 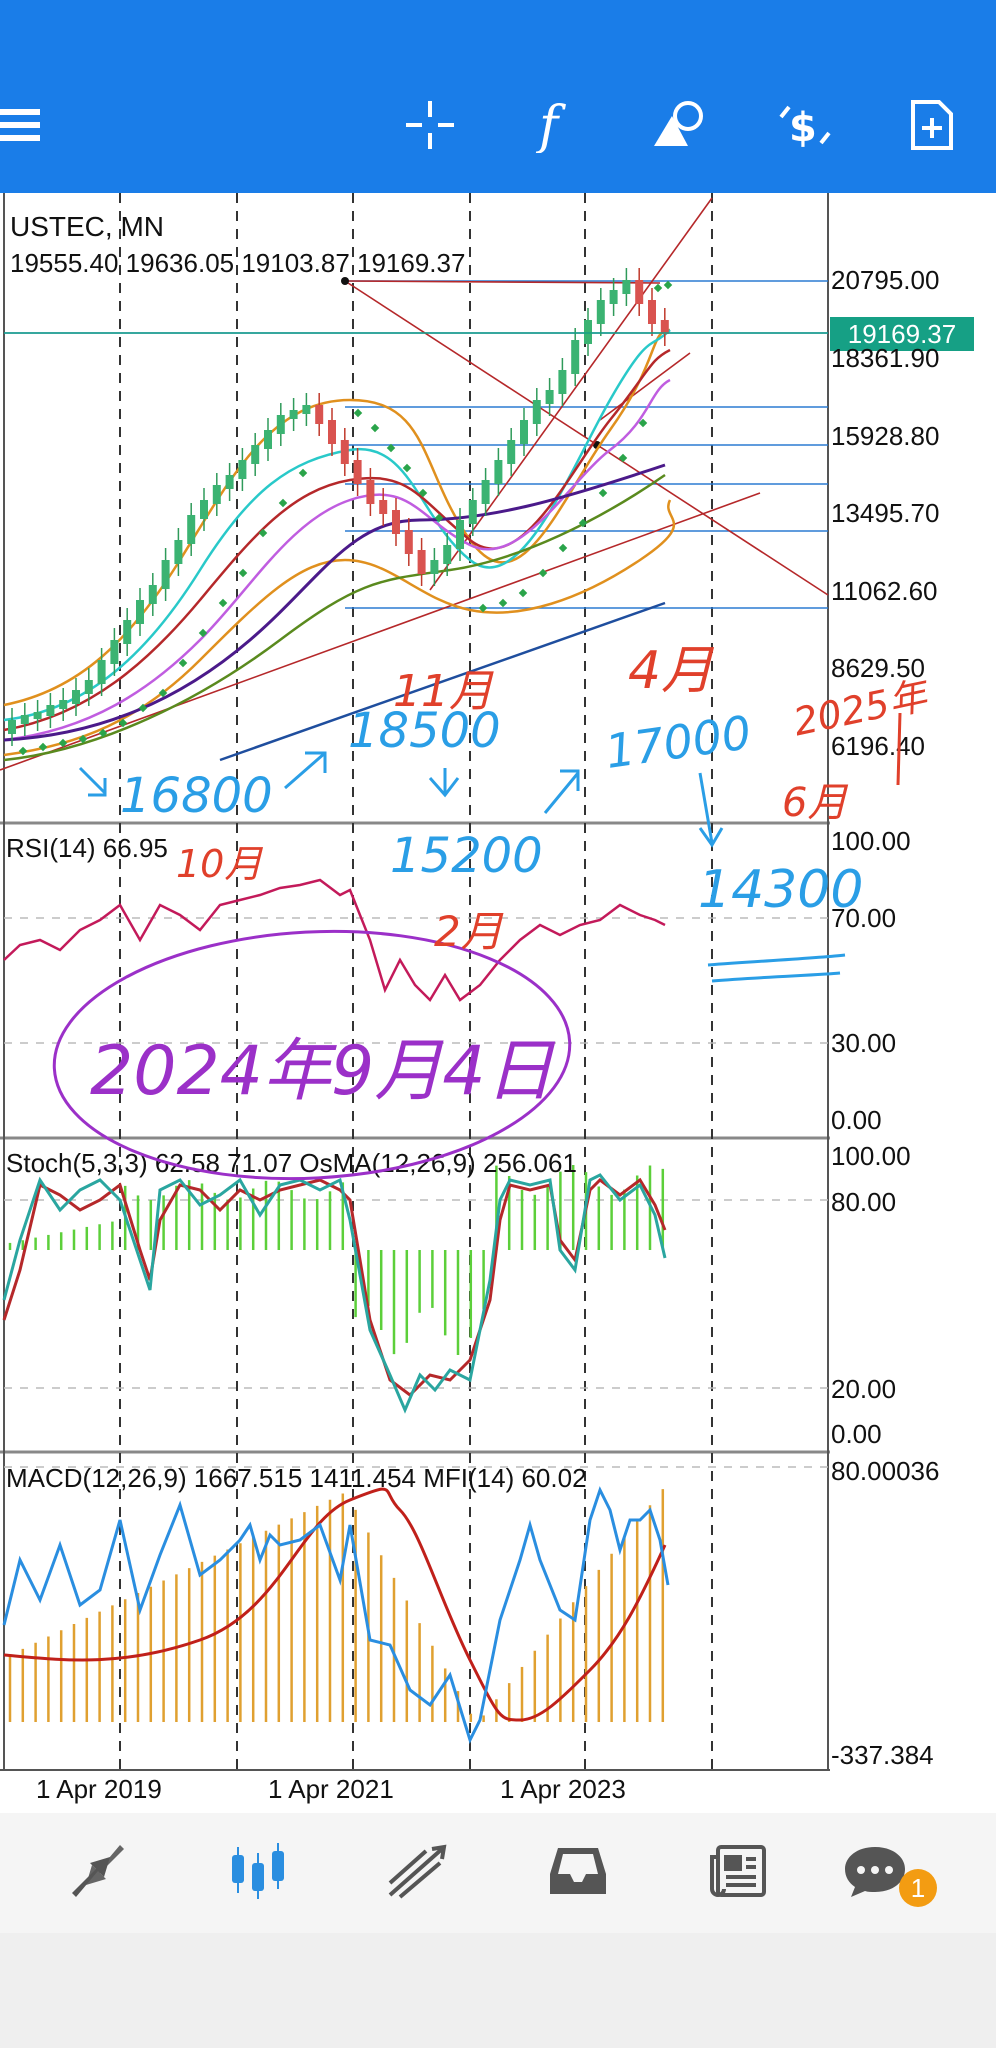 What do you see at coordinates (418, 1871) in the screenshot?
I see `trade-icon` at bounding box center [418, 1871].